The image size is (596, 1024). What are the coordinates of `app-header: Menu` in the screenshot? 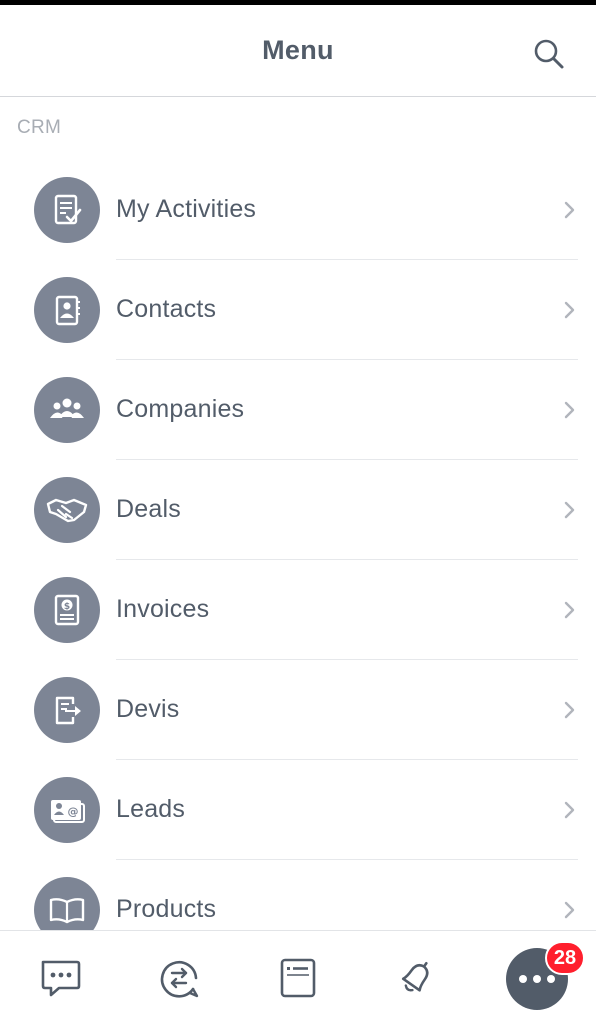 It's located at (298, 51).